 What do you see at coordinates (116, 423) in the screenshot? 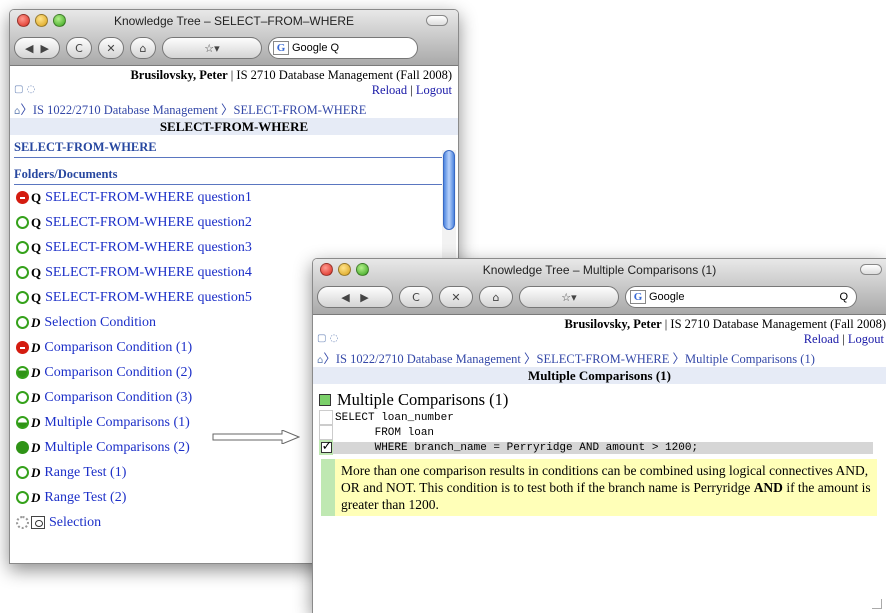
I see `list-item-link: Multiple Comparisons (1)` at bounding box center [116, 423].